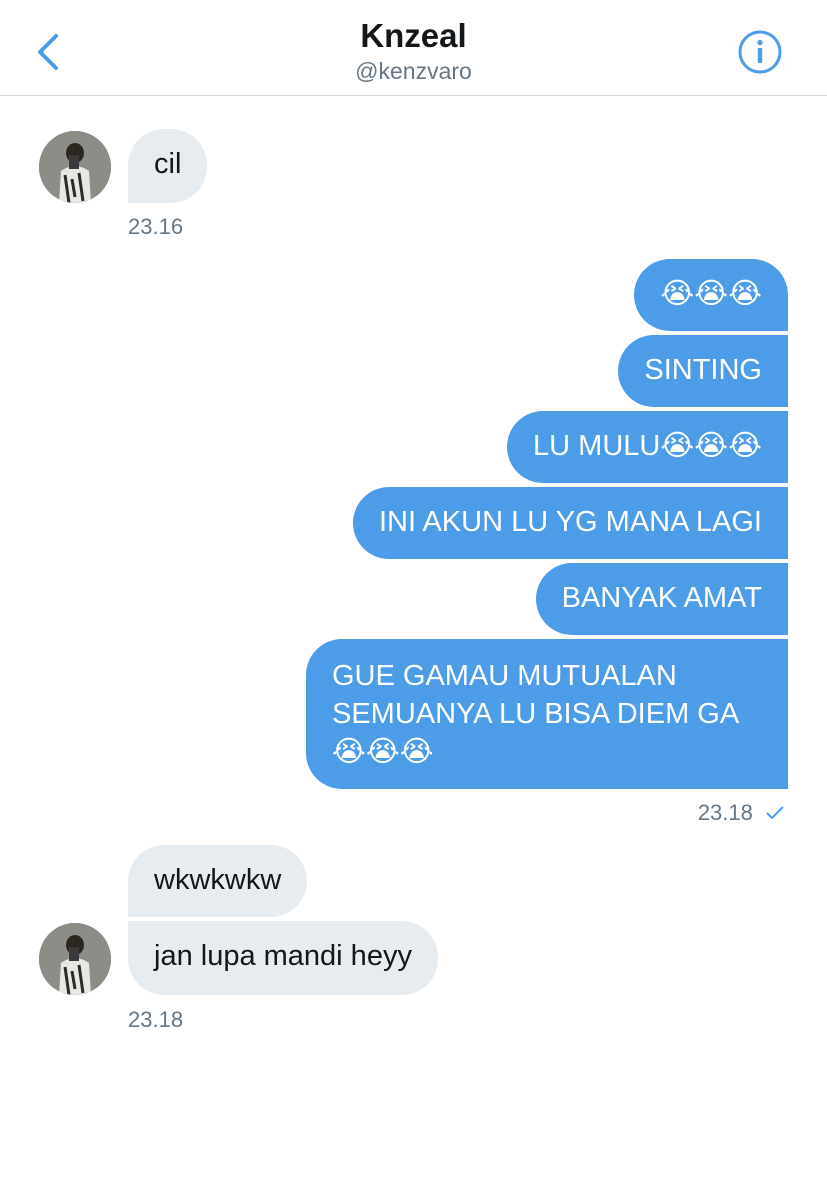  I want to click on conversation-header: Knzeal @kenzvaro, so click(413, 48).